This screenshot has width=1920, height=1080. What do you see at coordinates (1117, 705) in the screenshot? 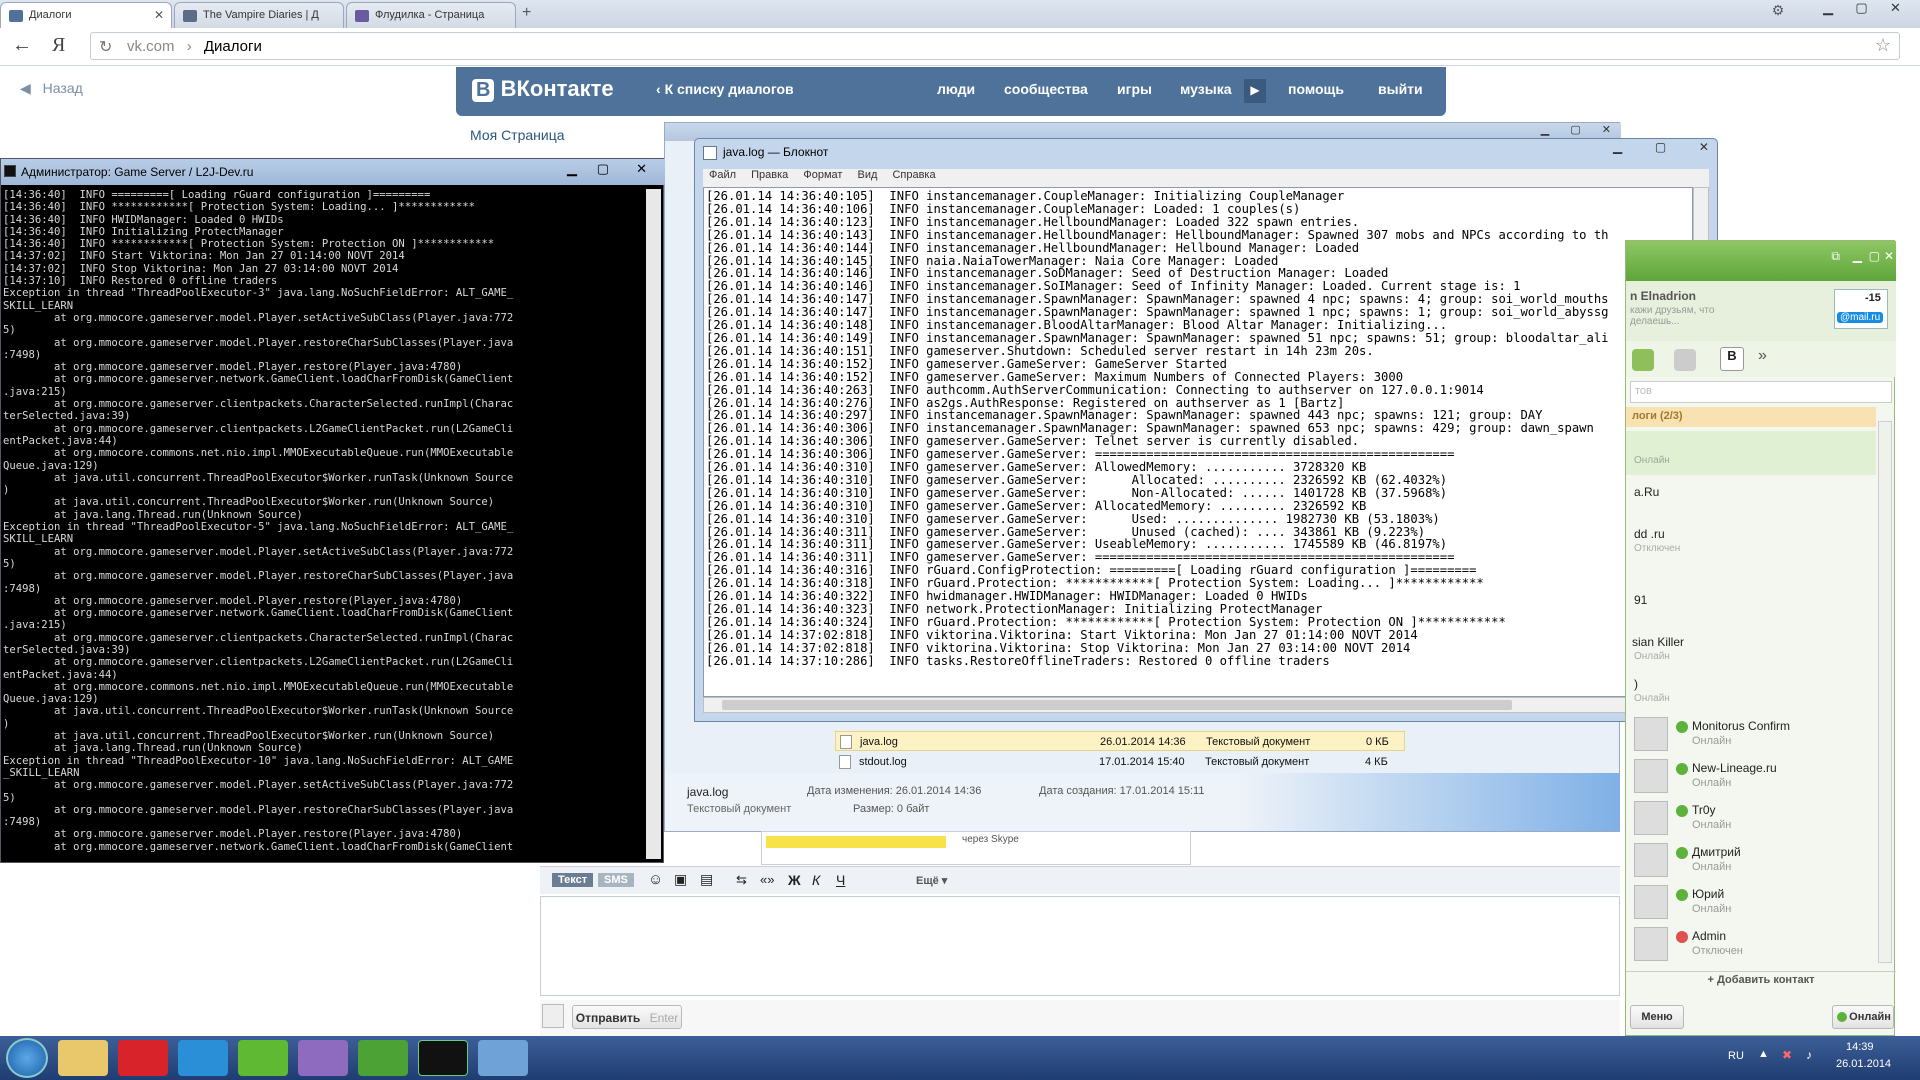
I see `scrollbar-thumb` at bounding box center [1117, 705].